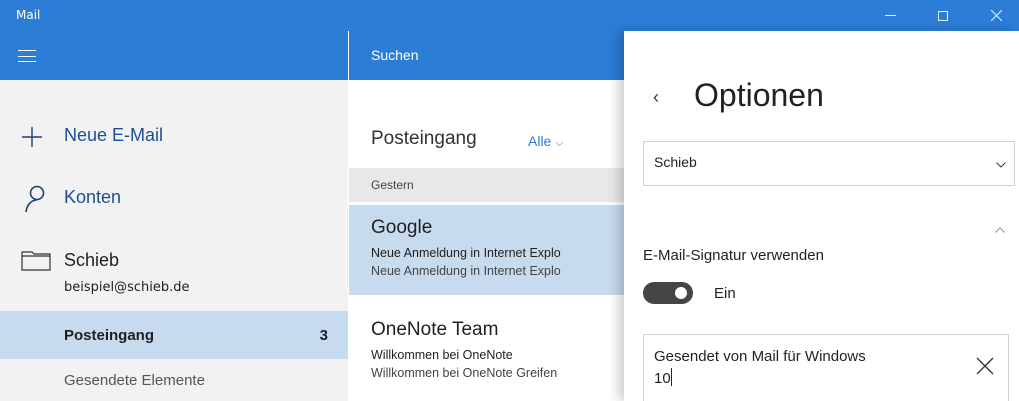 The image size is (1019, 401). Describe the element at coordinates (759, 95) in the screenshot. I see `page-title: Optionen` at that location.